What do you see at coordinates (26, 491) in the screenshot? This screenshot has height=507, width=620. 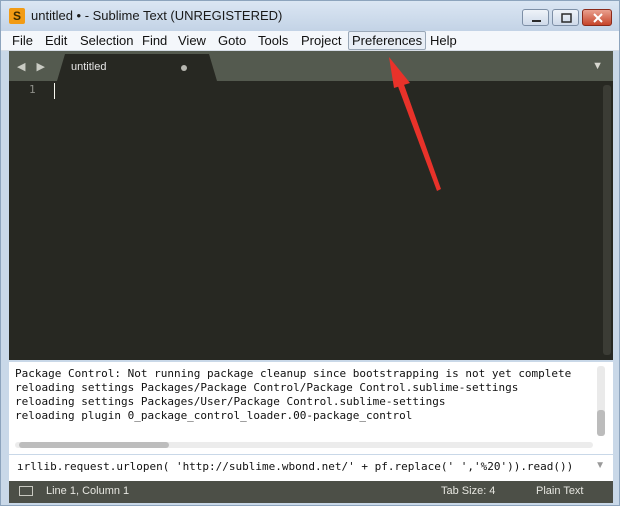 I see `panel-toggle-icon` at bounding box center [26, 491].